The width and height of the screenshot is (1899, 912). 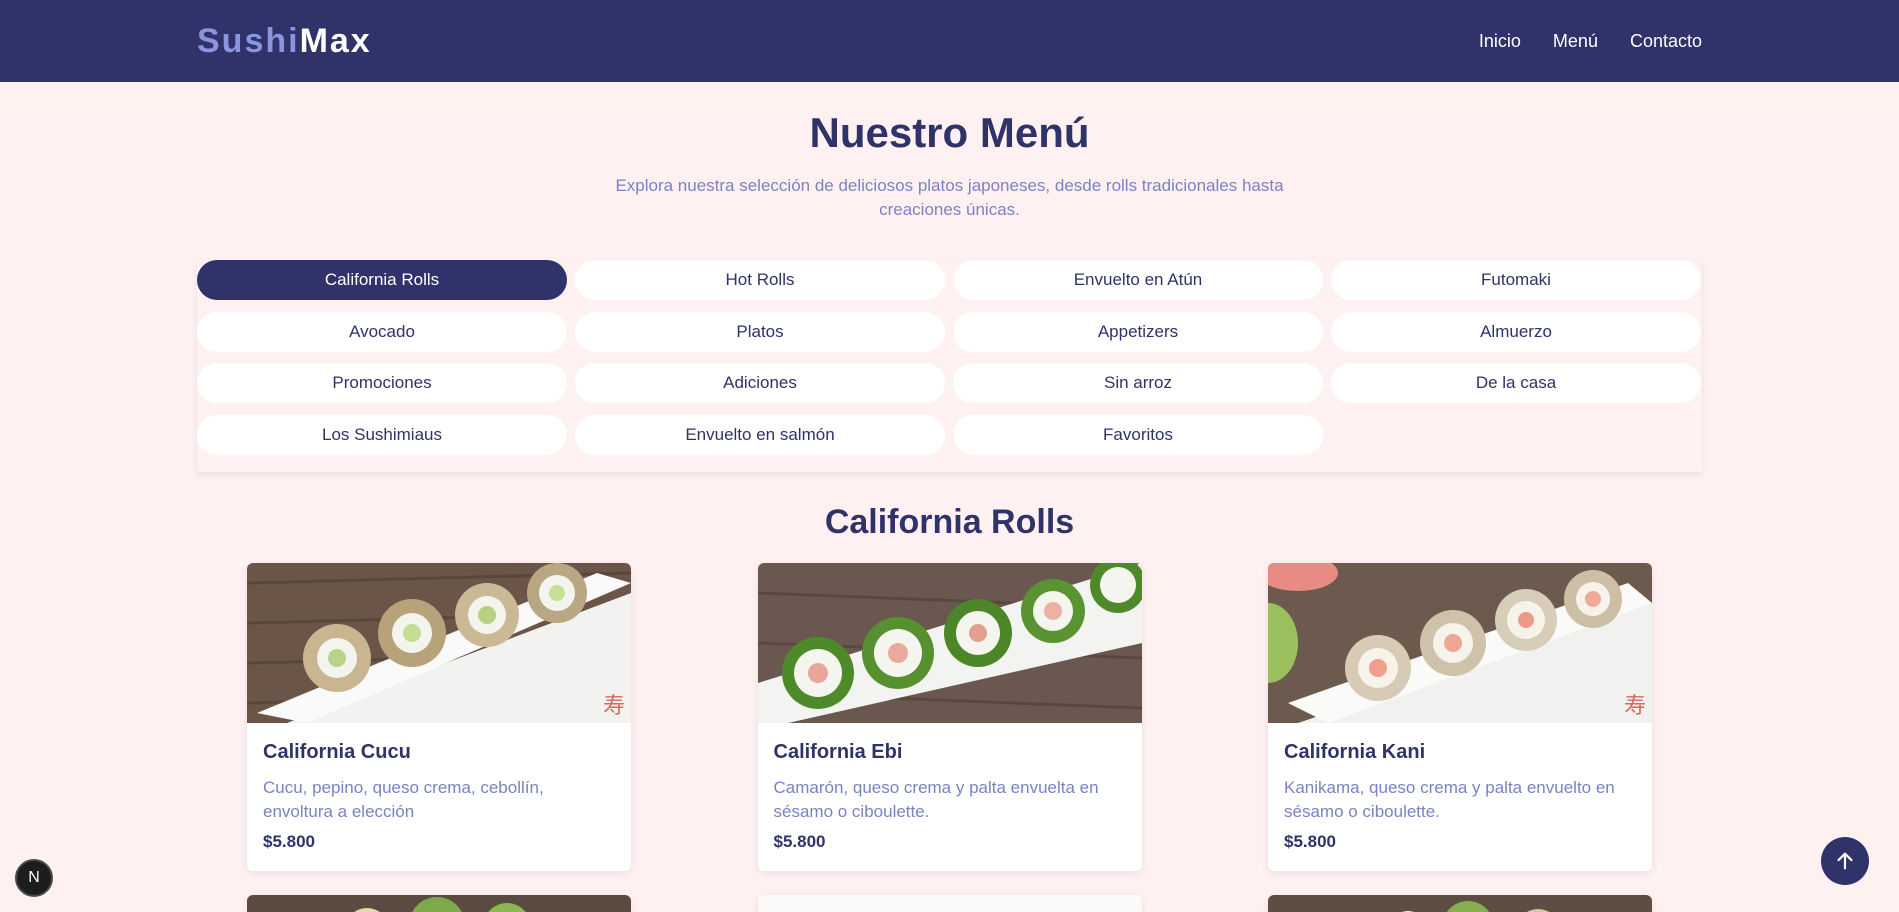 I want to click on nav-links: Inicio Menú Contacto, so click(x=1590, y=41).